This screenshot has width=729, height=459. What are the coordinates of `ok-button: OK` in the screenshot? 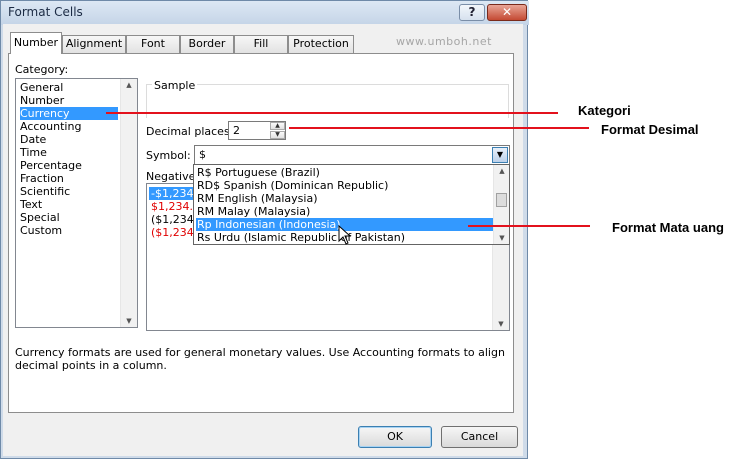 It's located at (395, 437).